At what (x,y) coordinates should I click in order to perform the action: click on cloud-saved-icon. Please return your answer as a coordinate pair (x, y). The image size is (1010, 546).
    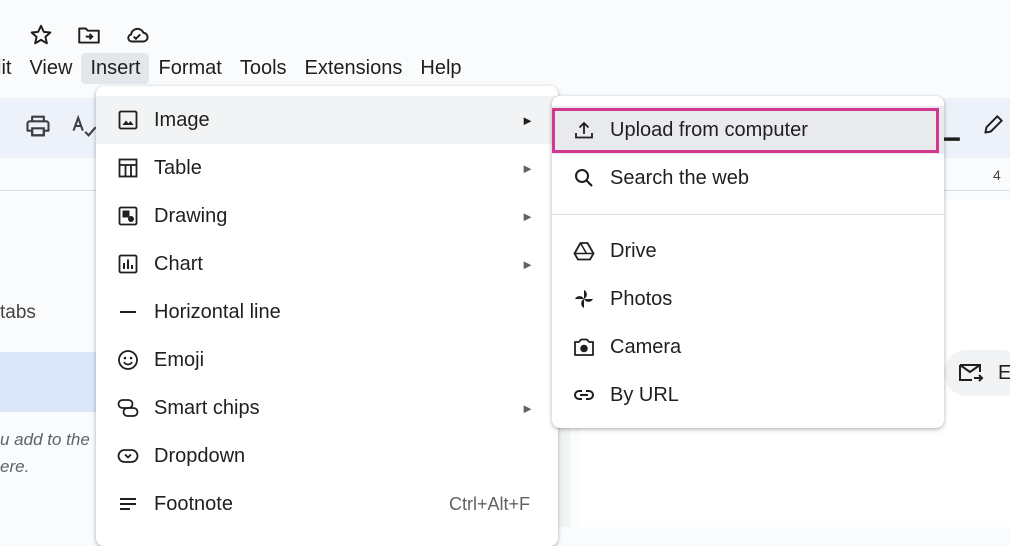
    Looking at the image, I should click on (137, 35).